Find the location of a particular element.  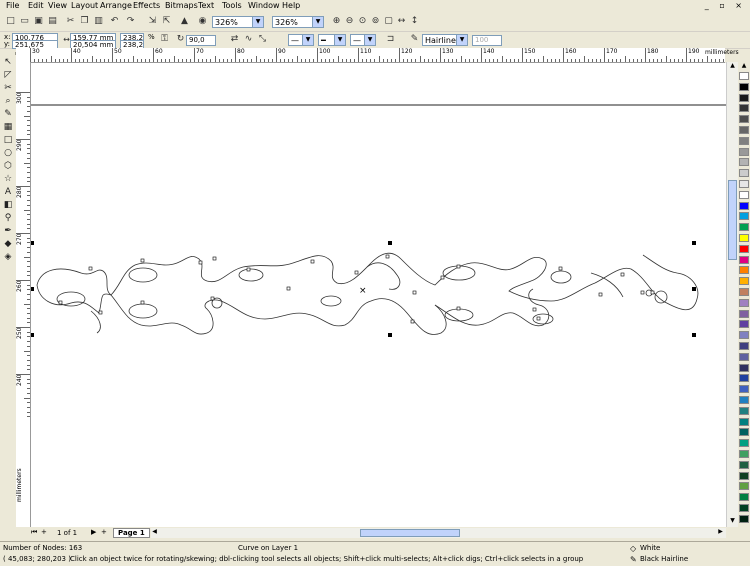

close-curve-icon: ⊐ is located at coordinates (390, 39).